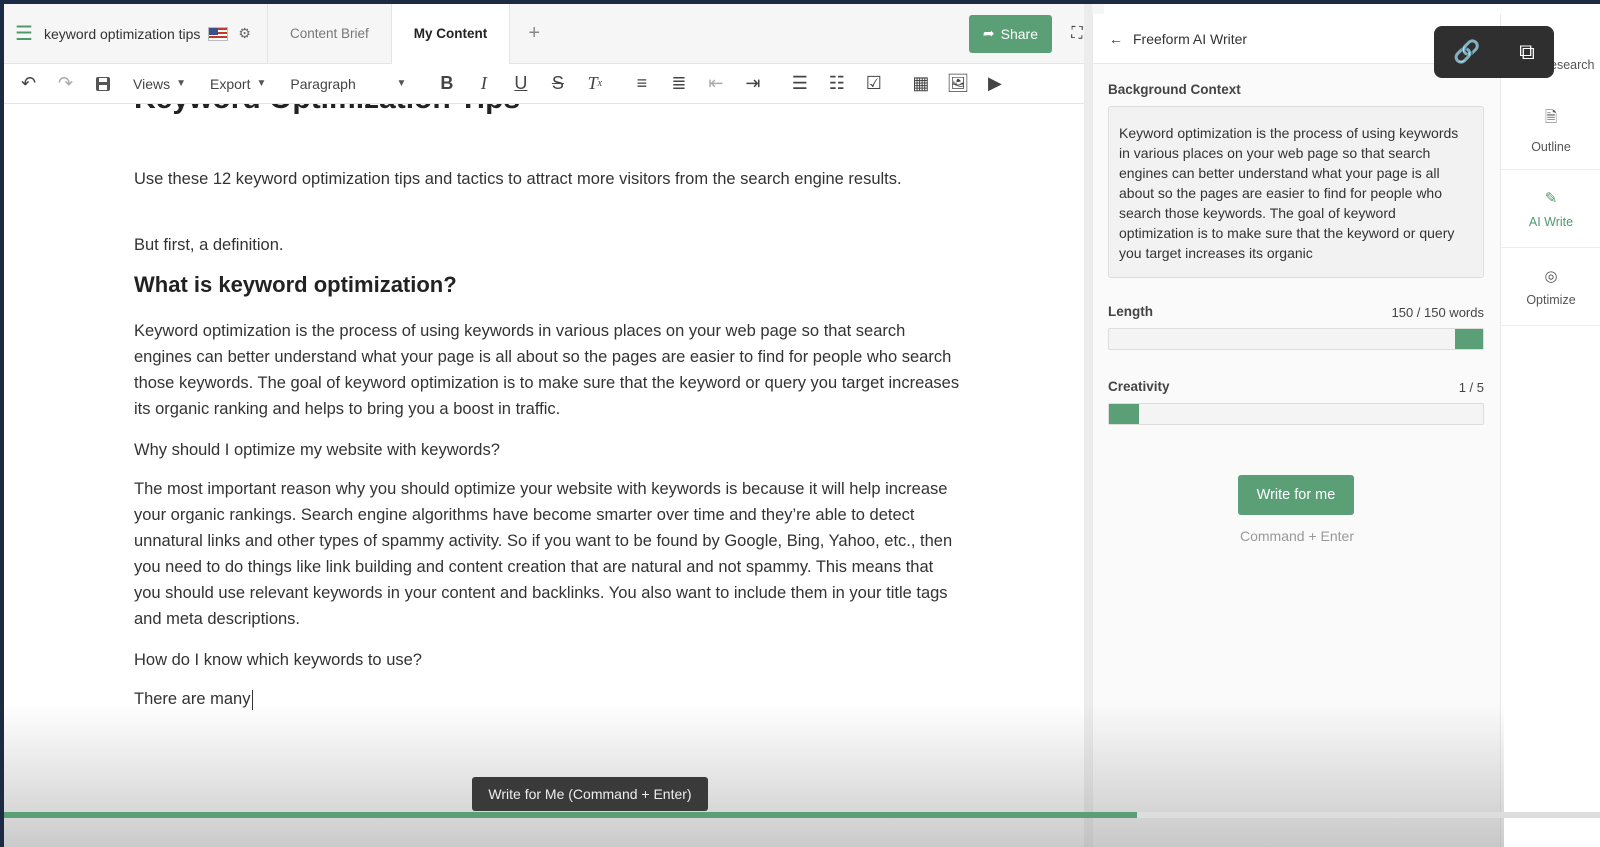  Describe the element at coordinates (590, 794) in the screenshot. I see `write-tooltip: Write for Me (Command + Enter)` at that location.